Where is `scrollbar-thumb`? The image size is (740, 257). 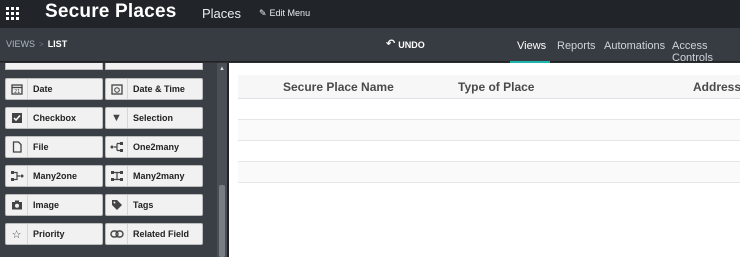 scrollbar-thumb is located at coordinates (222, 221).